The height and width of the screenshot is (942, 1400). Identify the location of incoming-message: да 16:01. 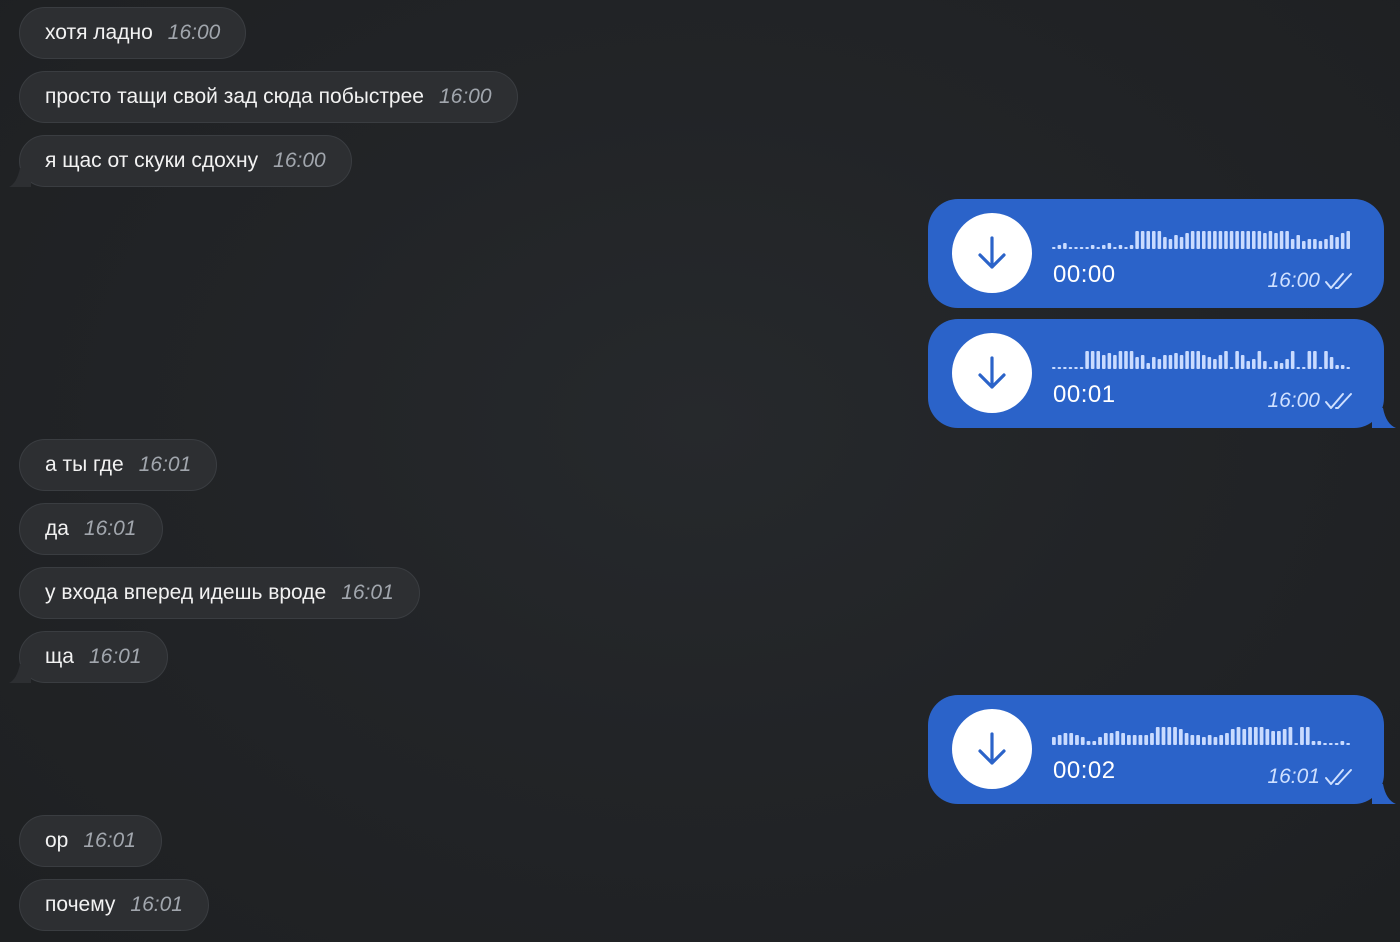
(91, 529).